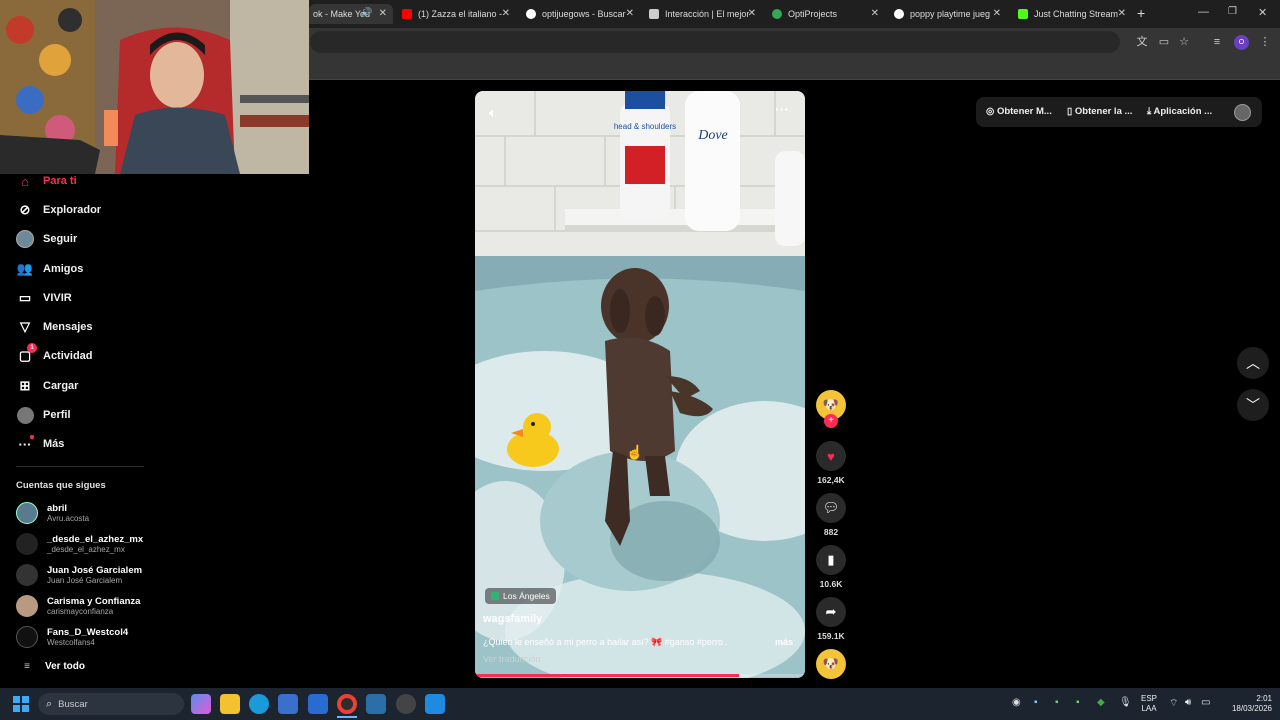 This screenshot has height=720, width=1280. What do you see at coordinates (73, 704) in the screenshot?
I see `search-placeholder: Buscar` at bounding box center [73, 704].